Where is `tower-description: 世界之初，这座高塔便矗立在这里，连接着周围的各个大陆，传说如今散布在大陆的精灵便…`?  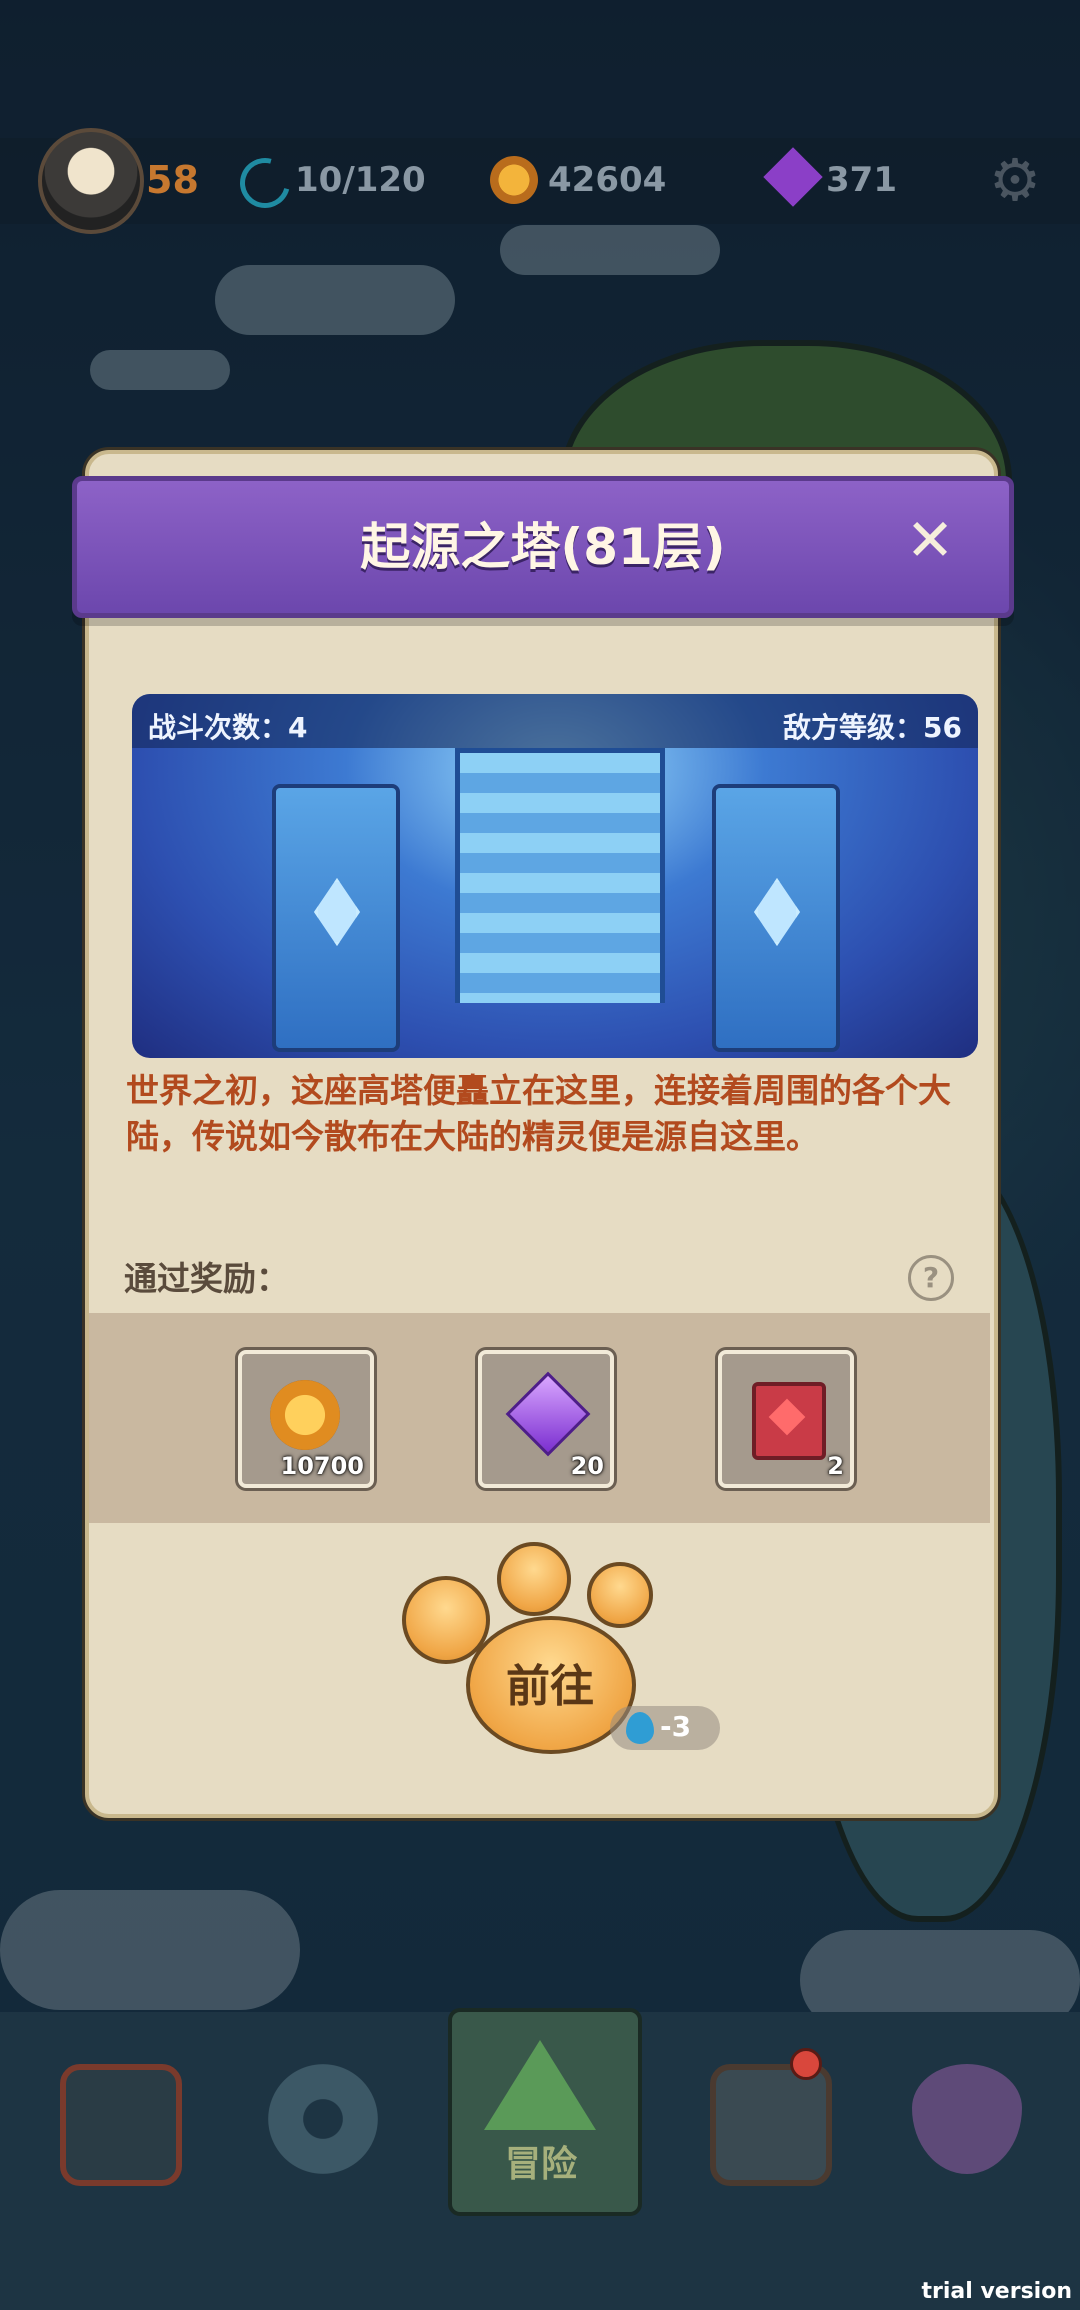
tower-description: 世界之初，这座高塔便矗立在这里，连接着周围的各个大陆，传说如今散布在大陆的精灵便… is located at coordinates (538, 1113).